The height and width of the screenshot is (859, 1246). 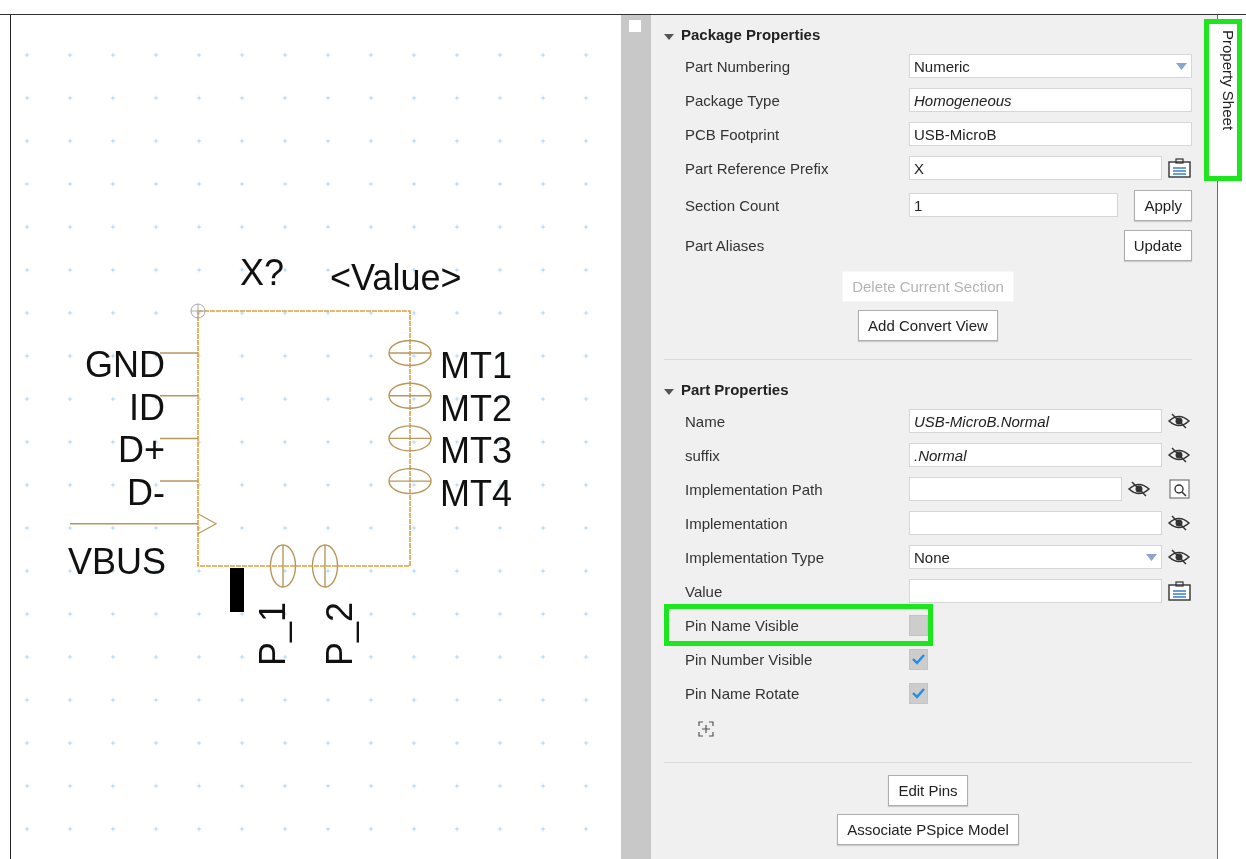 I want to click on property-label: Part Numbering, so click(x=738, y=66).